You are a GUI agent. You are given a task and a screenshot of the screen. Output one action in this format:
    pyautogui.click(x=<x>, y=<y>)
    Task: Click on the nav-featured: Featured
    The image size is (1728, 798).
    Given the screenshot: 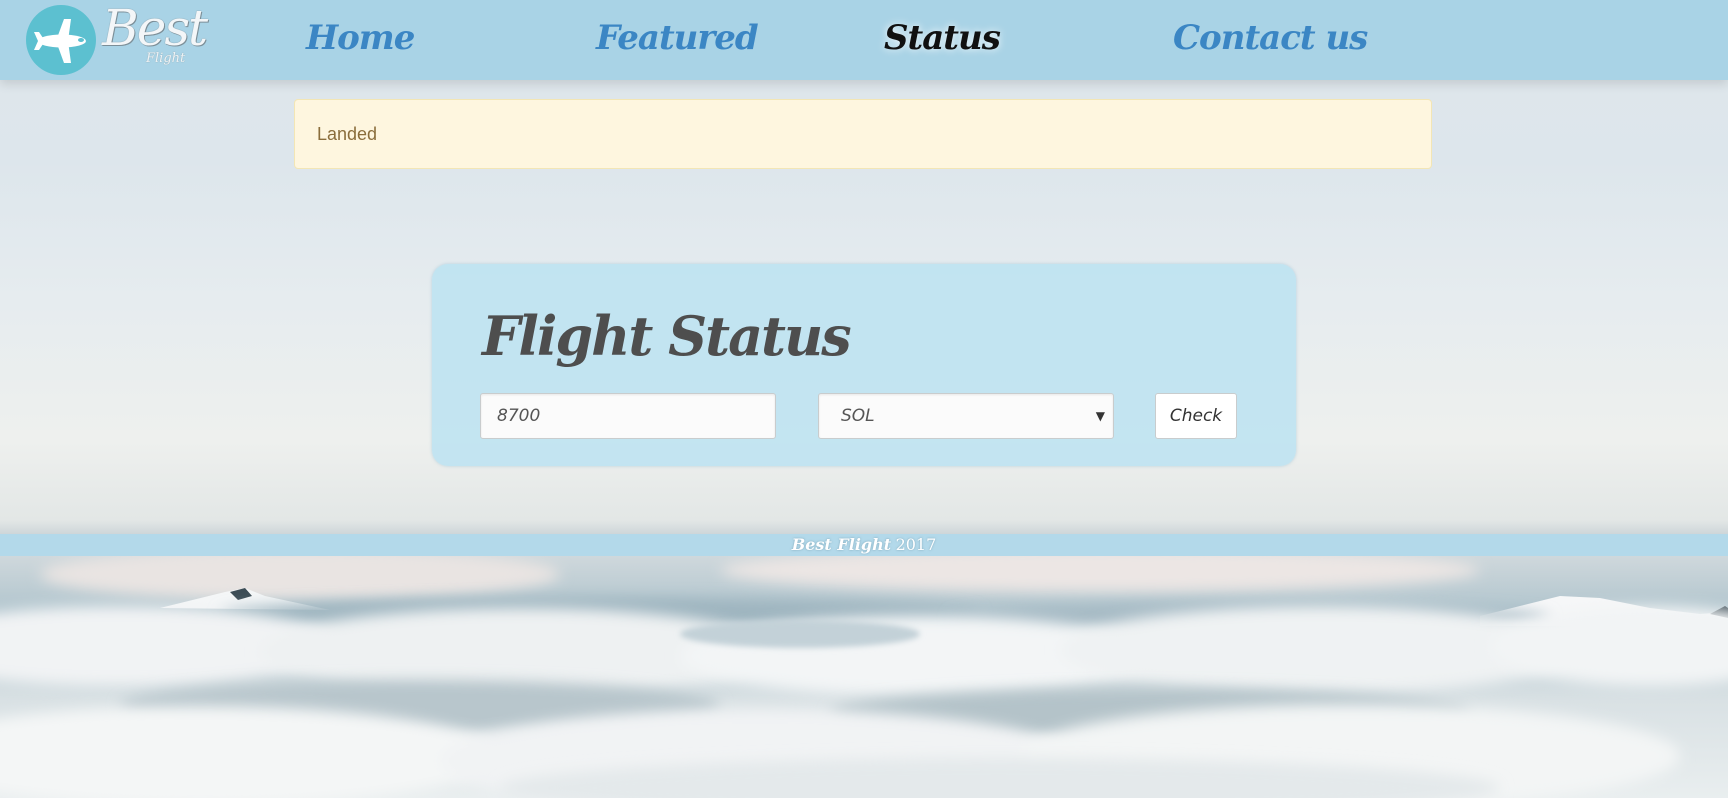 What is the action you would take?
    pyautogui.click(x=677, y=38)
    